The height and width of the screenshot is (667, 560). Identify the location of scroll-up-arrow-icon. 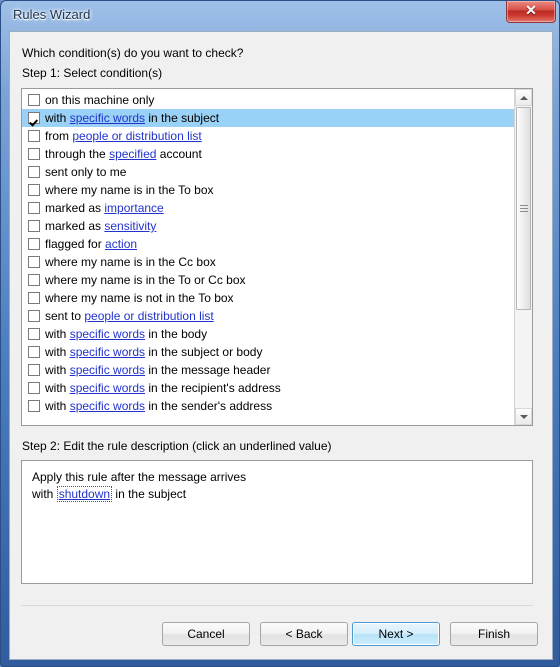
(523, 97).